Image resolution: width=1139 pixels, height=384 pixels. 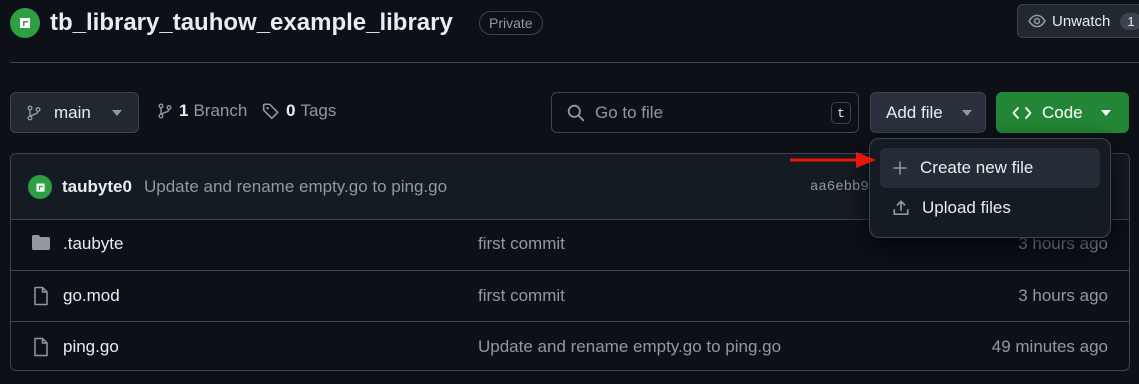 What do you see at coordinates (511, 23) in the screenshot?
I see `visibility-badge: Private` at bounding box center [511, 23].